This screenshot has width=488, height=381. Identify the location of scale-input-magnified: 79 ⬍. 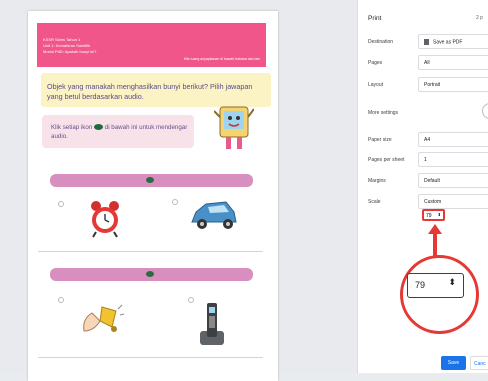
(435, 285).